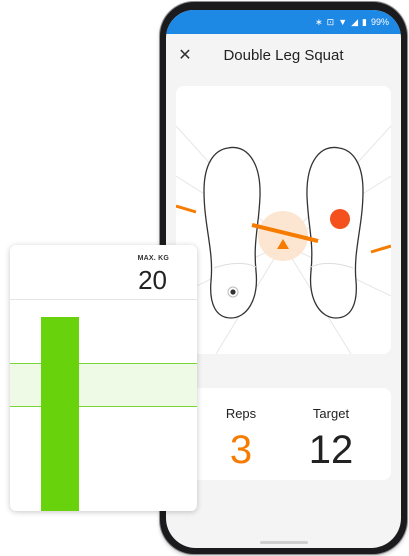 This screenshot has width=409, height=556. I want to click on chart-value: 20, so click(152, 280).